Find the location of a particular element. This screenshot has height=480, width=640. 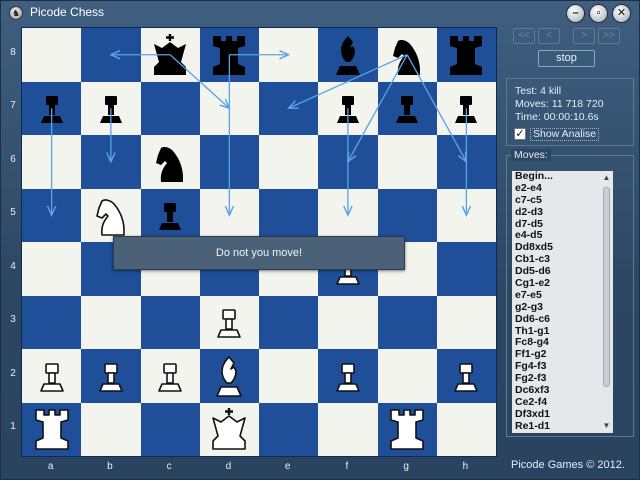

square-h3 is located at coordinates (466, 322).